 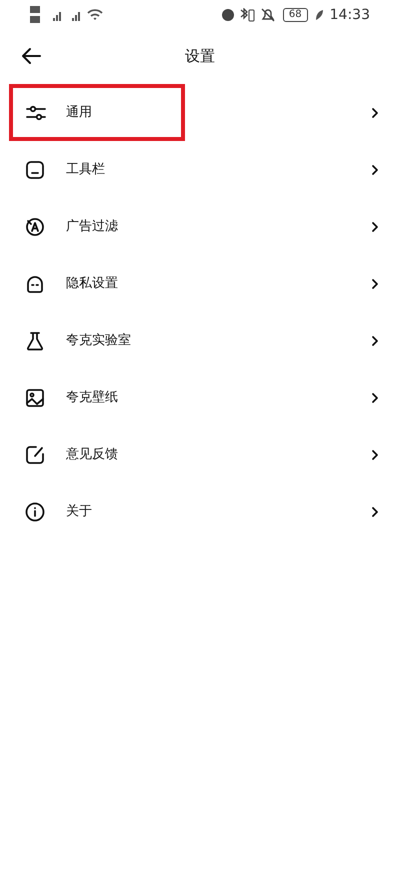 What do you see at coordinates (196, 511) in the screenshot?
I see `settings-item: 关于` at bounding box center [196, 511].